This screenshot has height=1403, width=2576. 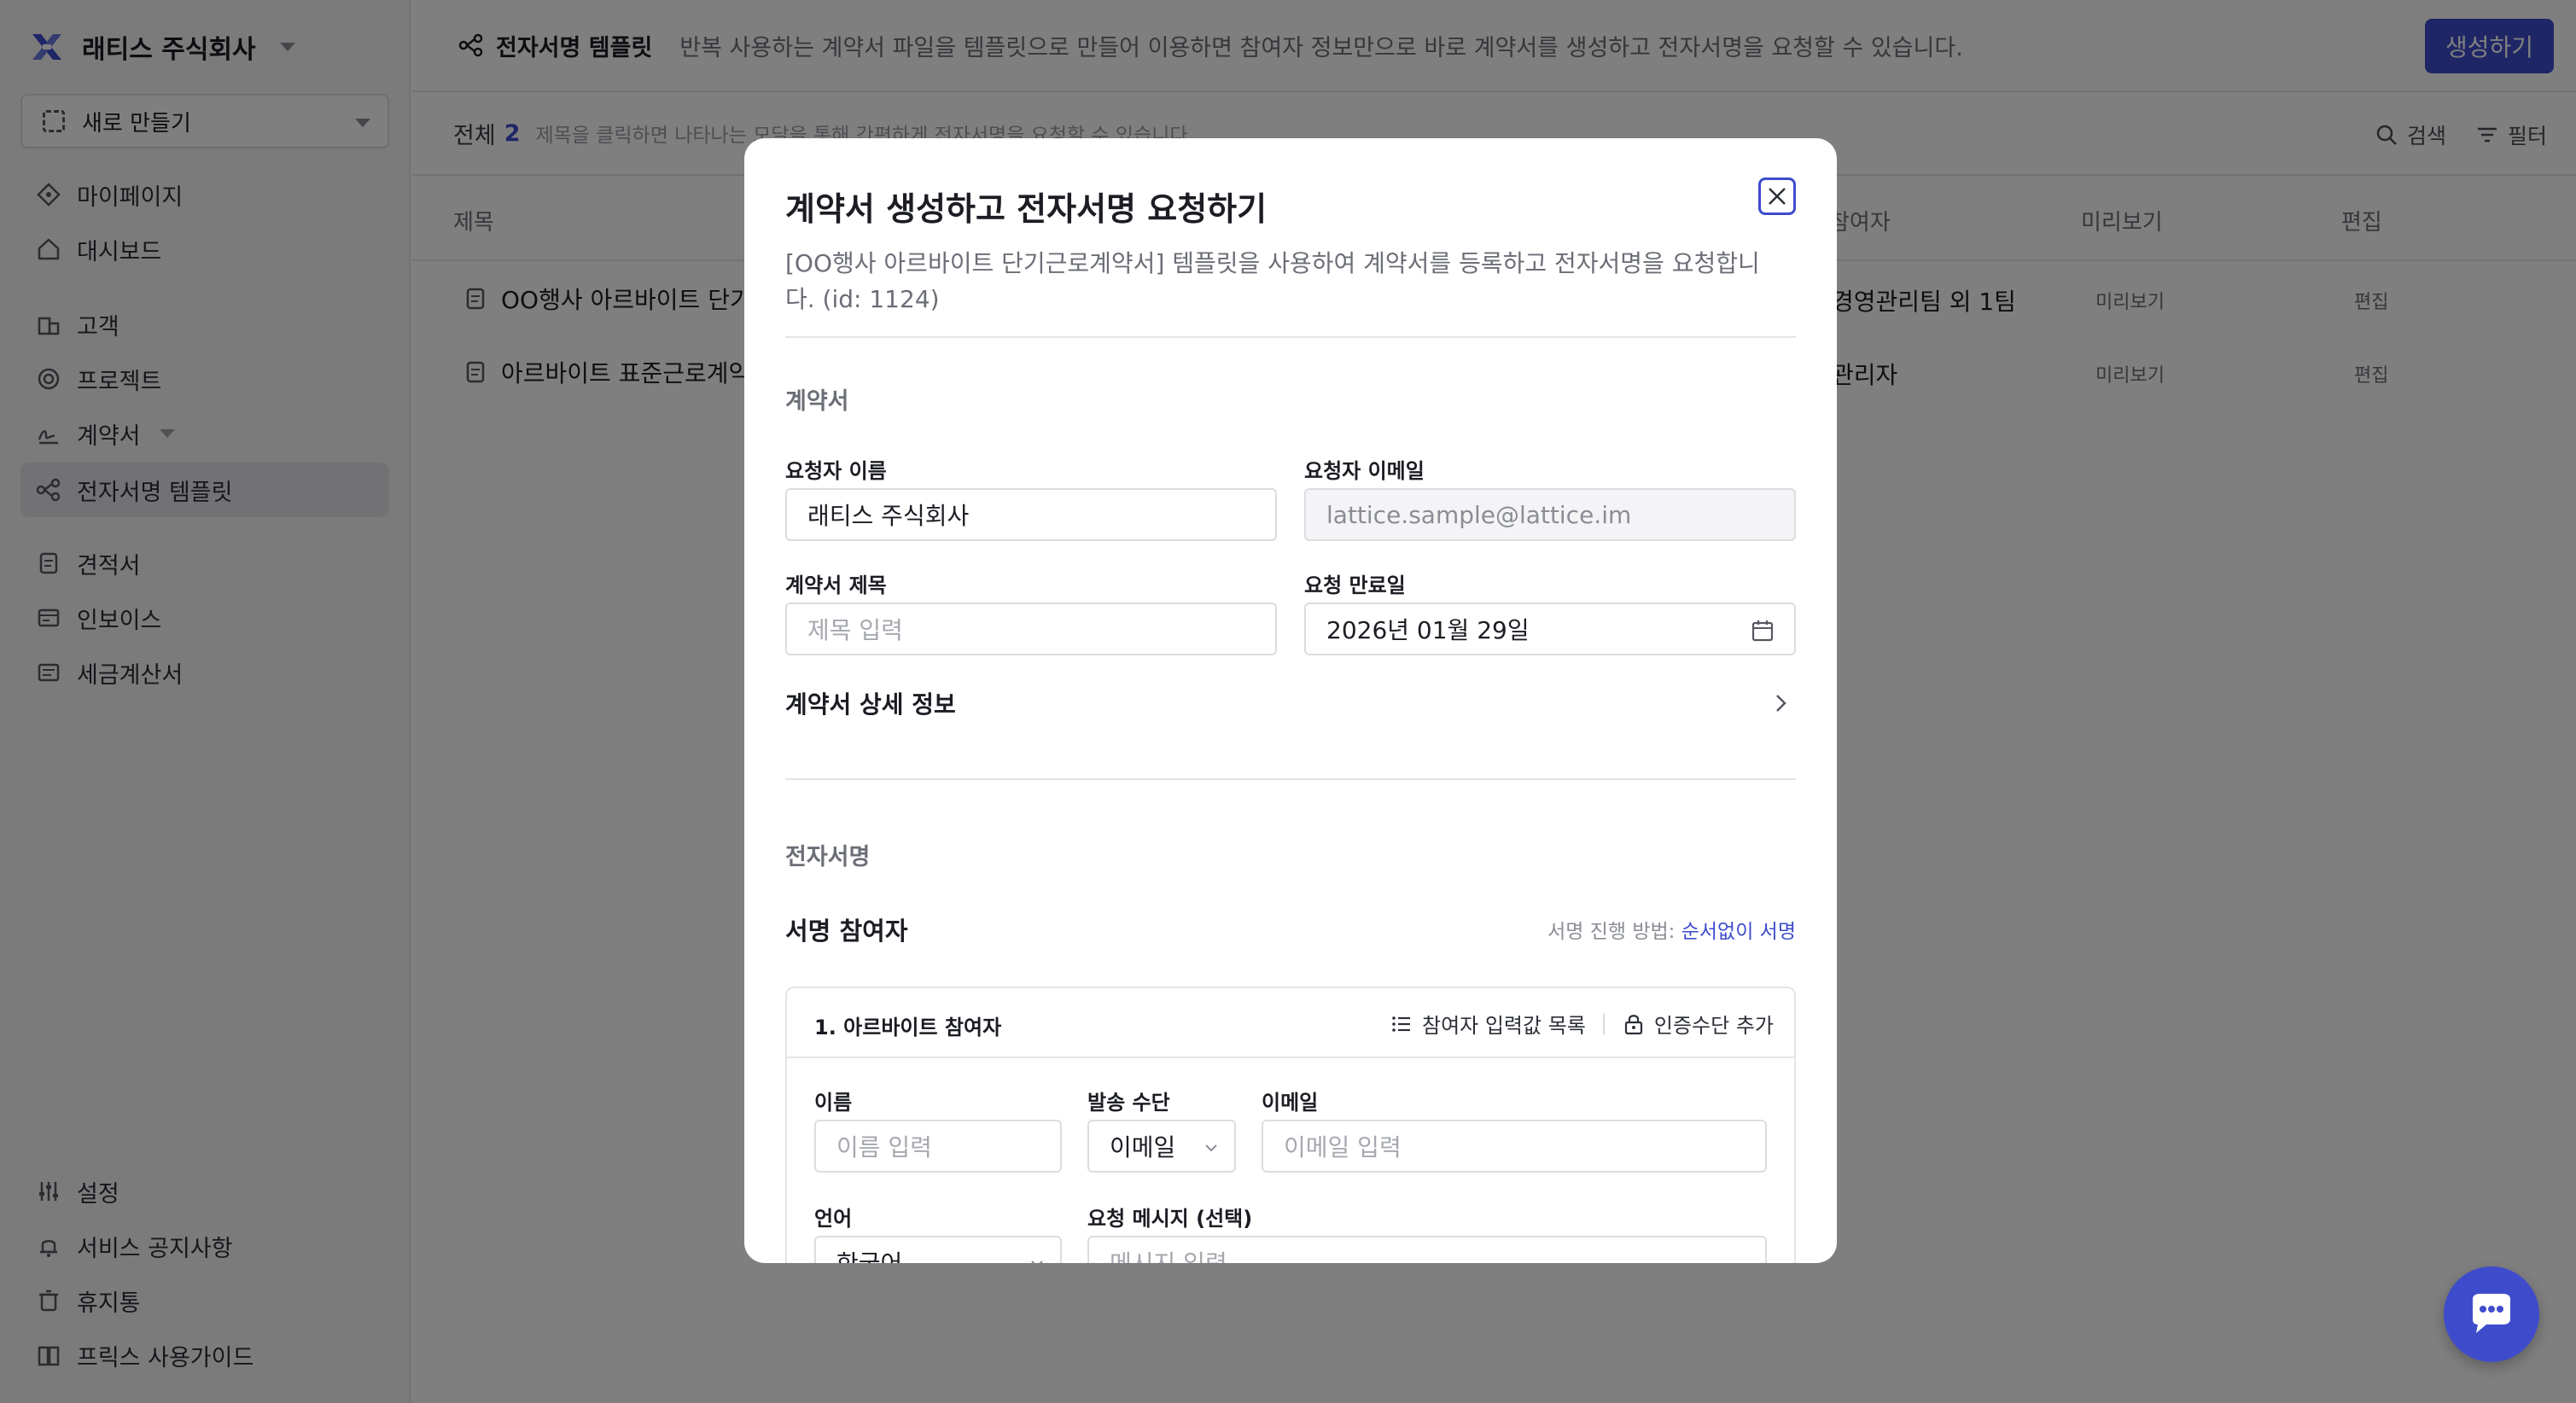 I want to click on contract-title-placeholder: 제목 입력, so click(x=855, y=630).